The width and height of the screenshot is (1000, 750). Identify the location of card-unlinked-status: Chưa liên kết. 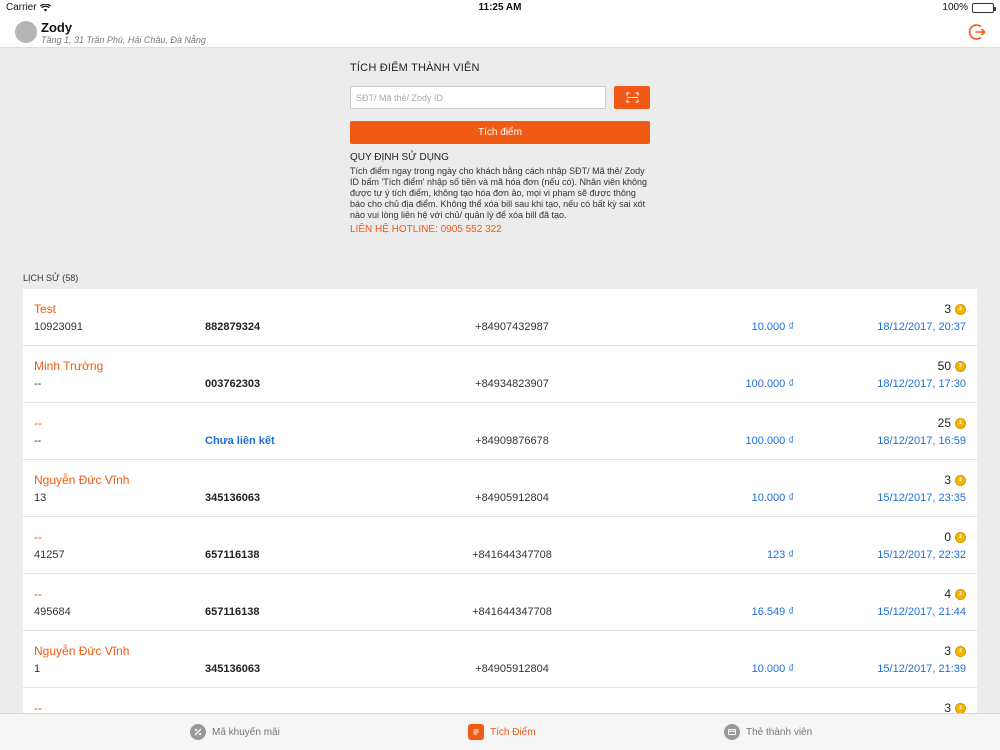
(240, 441).